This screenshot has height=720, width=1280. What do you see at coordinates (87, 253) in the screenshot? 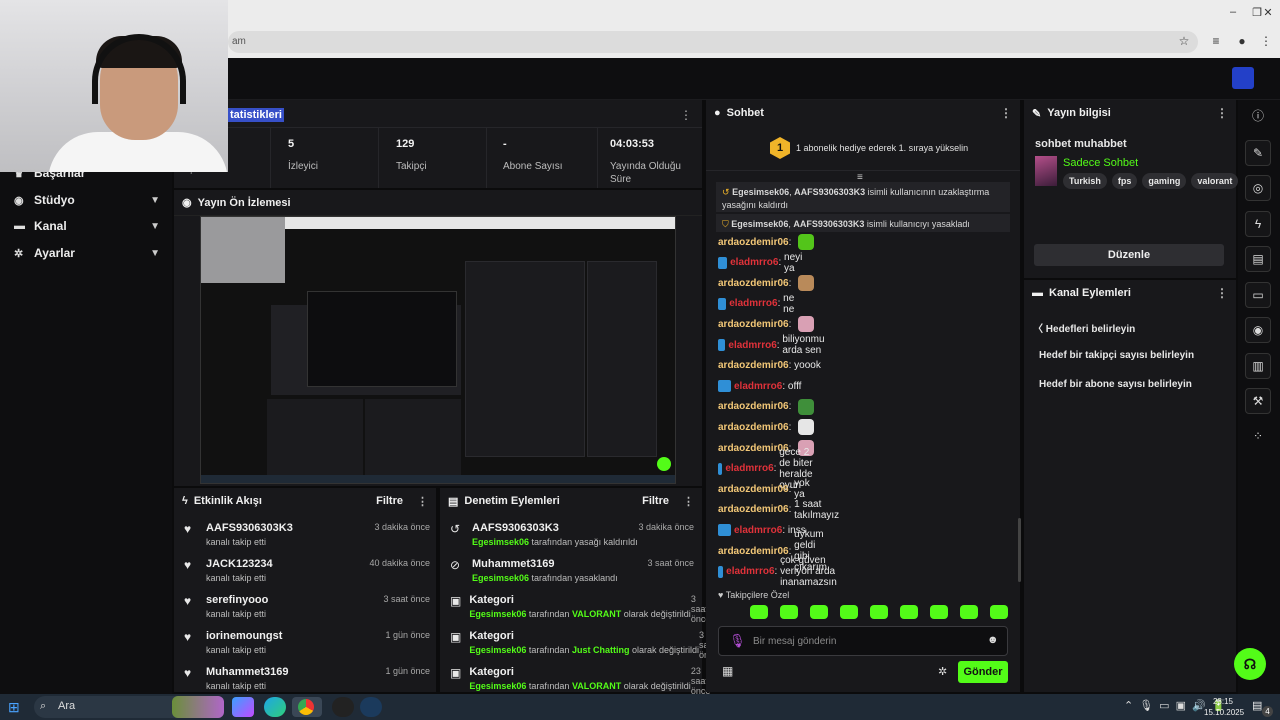
I see `sidebar-item-settings: ✲ Ayarlar ▼` at bounding box center [87, 253].